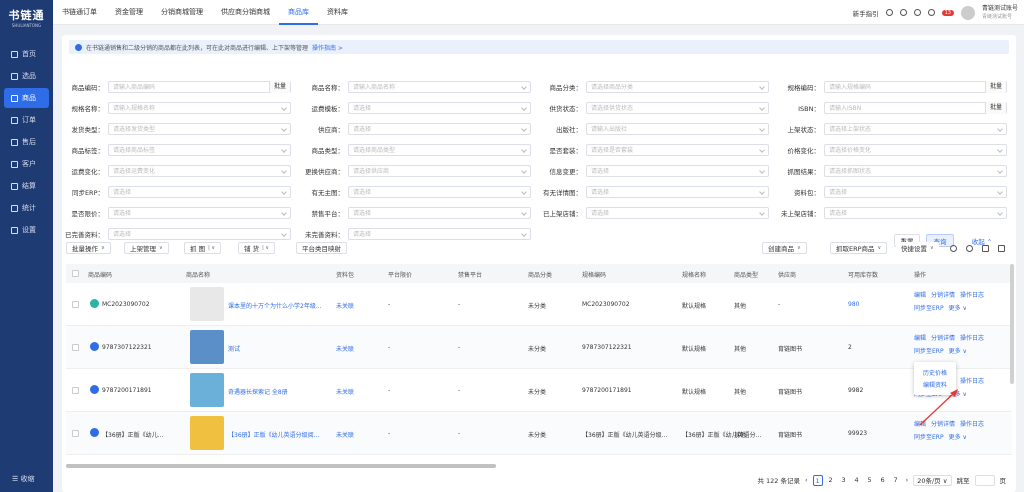 The image size is (1024, 492). What do you see at coordinates (806, 480) in the screenshot?
I see `prev-page-icon: ‹` at bounding box center [806, 480].